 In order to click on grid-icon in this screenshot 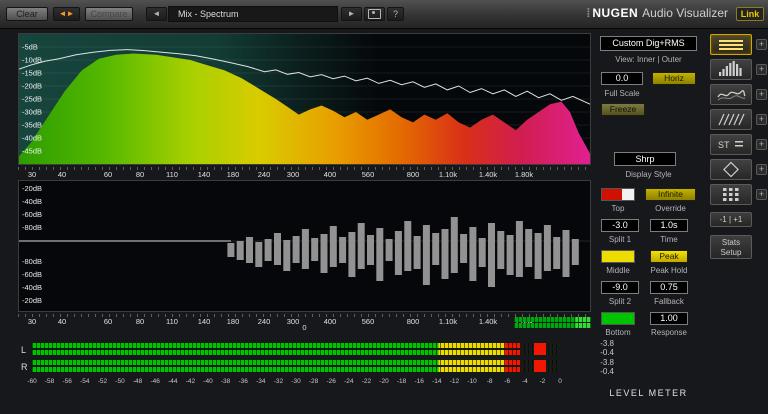, I will do `click(731, 194)`.